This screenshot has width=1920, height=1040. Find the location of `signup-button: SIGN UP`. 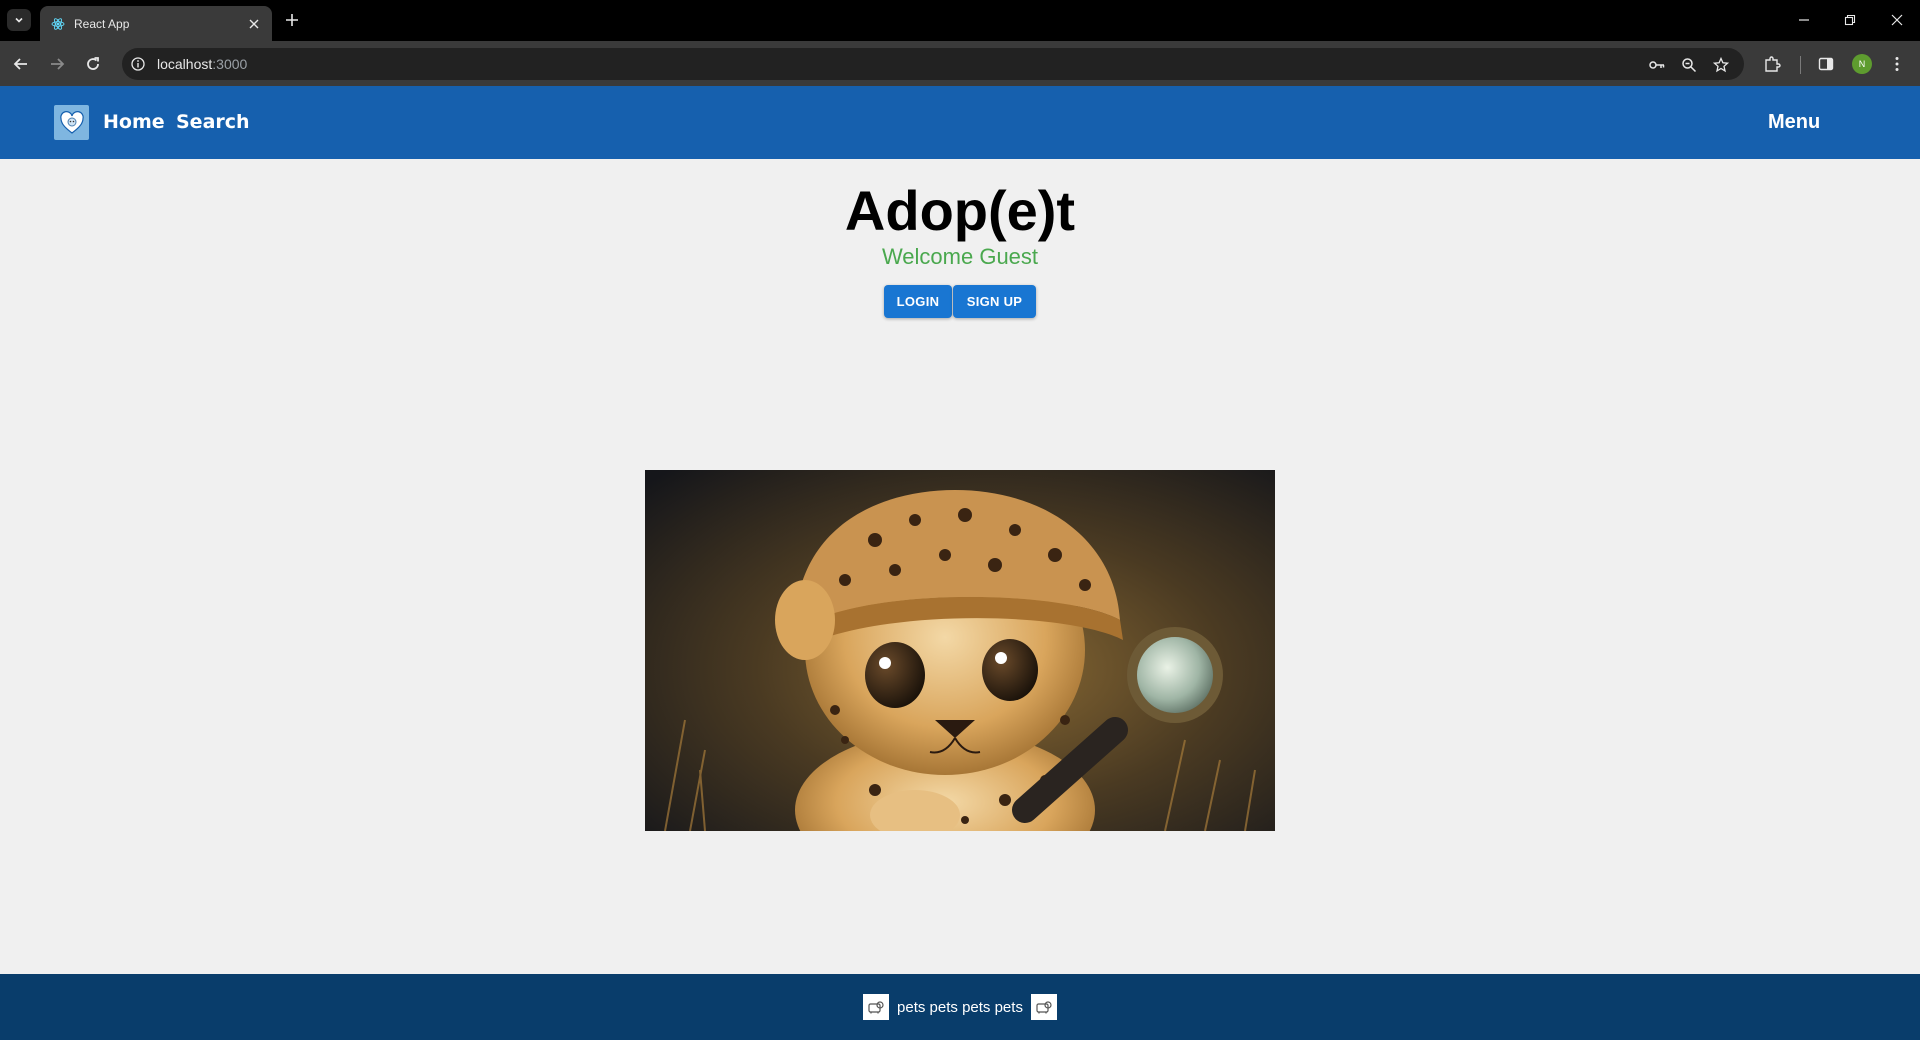

signup-button: SIGN UP is located at coordinates (994, 301).